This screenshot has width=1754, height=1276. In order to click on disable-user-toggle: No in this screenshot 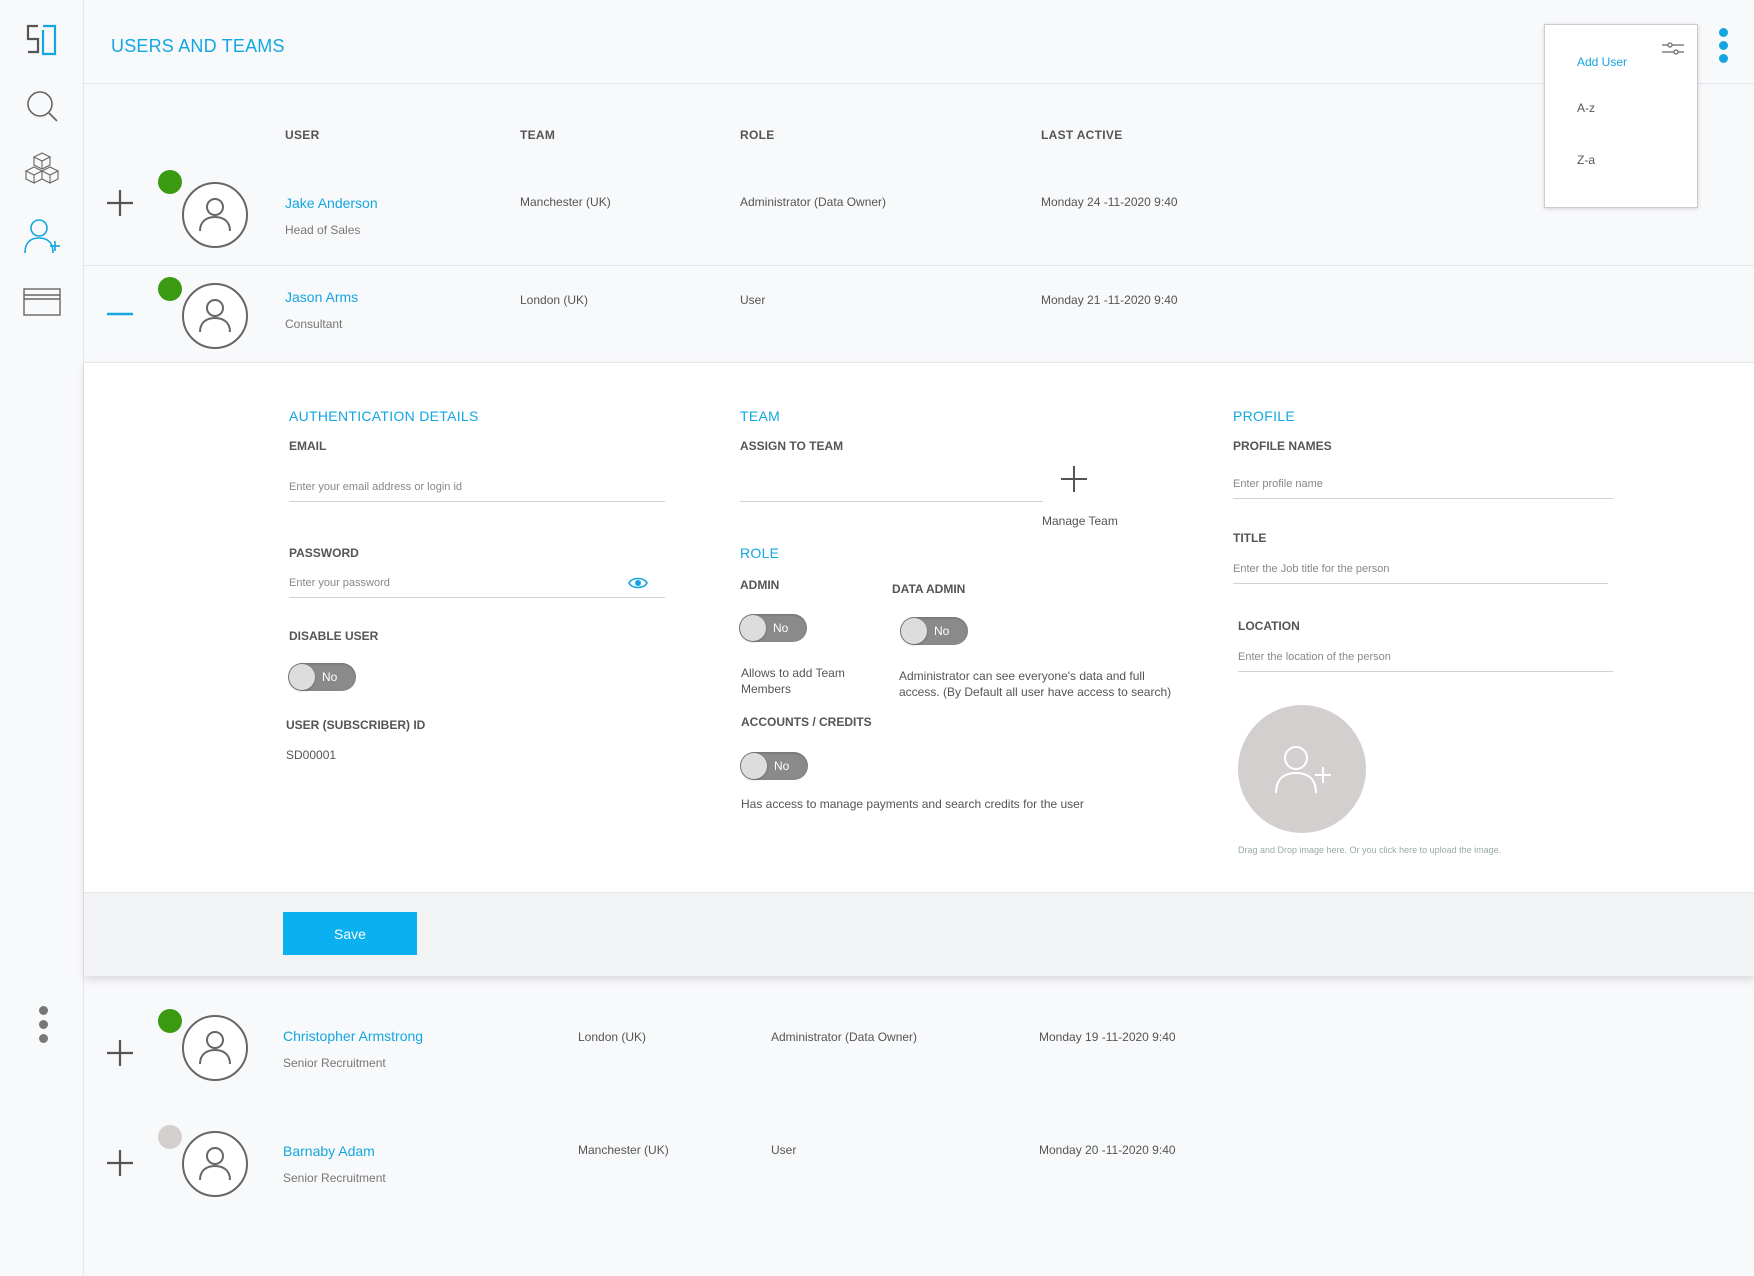, I will do `click(322, 677)`.